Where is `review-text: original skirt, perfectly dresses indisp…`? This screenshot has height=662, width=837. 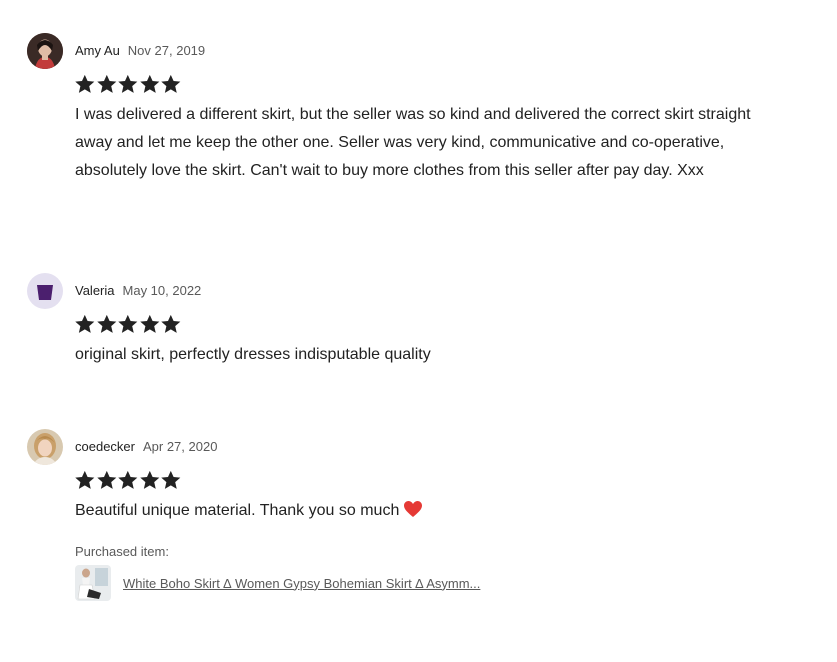
review-text: original skirt, perfectly dresses indisp… is located at coordinates (253, 354).